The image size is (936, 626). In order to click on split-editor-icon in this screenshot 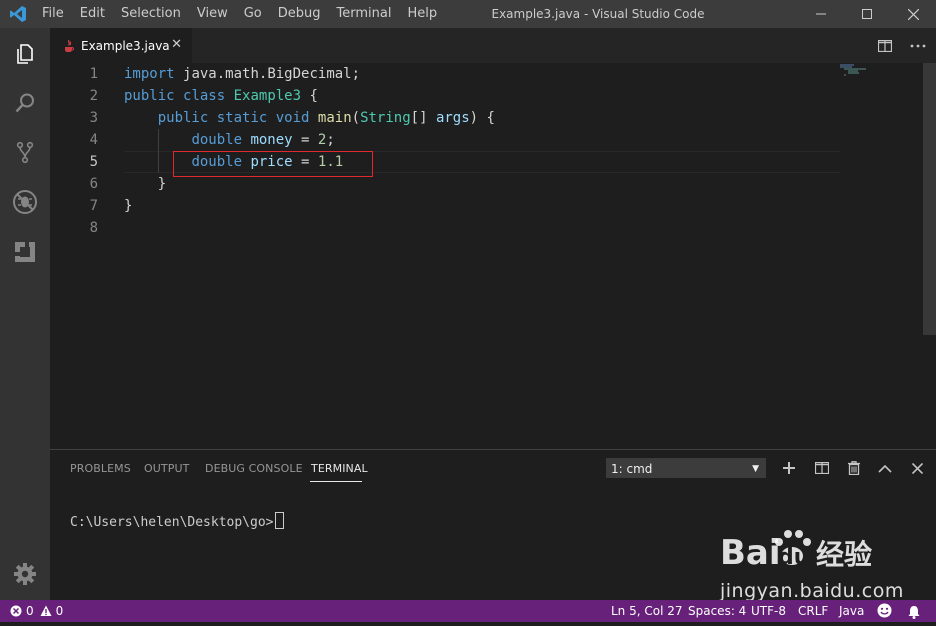, I will do `click(885, 46)`.